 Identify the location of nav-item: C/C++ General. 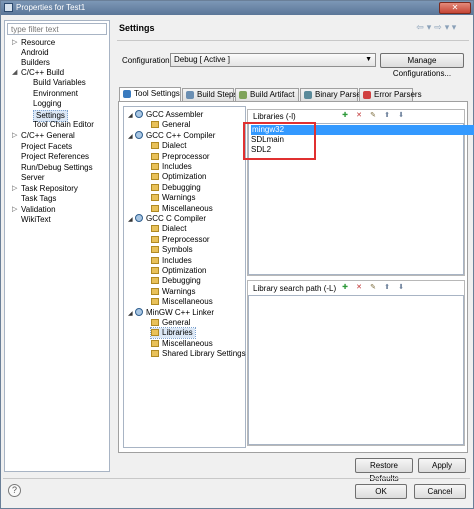
(48, 136).